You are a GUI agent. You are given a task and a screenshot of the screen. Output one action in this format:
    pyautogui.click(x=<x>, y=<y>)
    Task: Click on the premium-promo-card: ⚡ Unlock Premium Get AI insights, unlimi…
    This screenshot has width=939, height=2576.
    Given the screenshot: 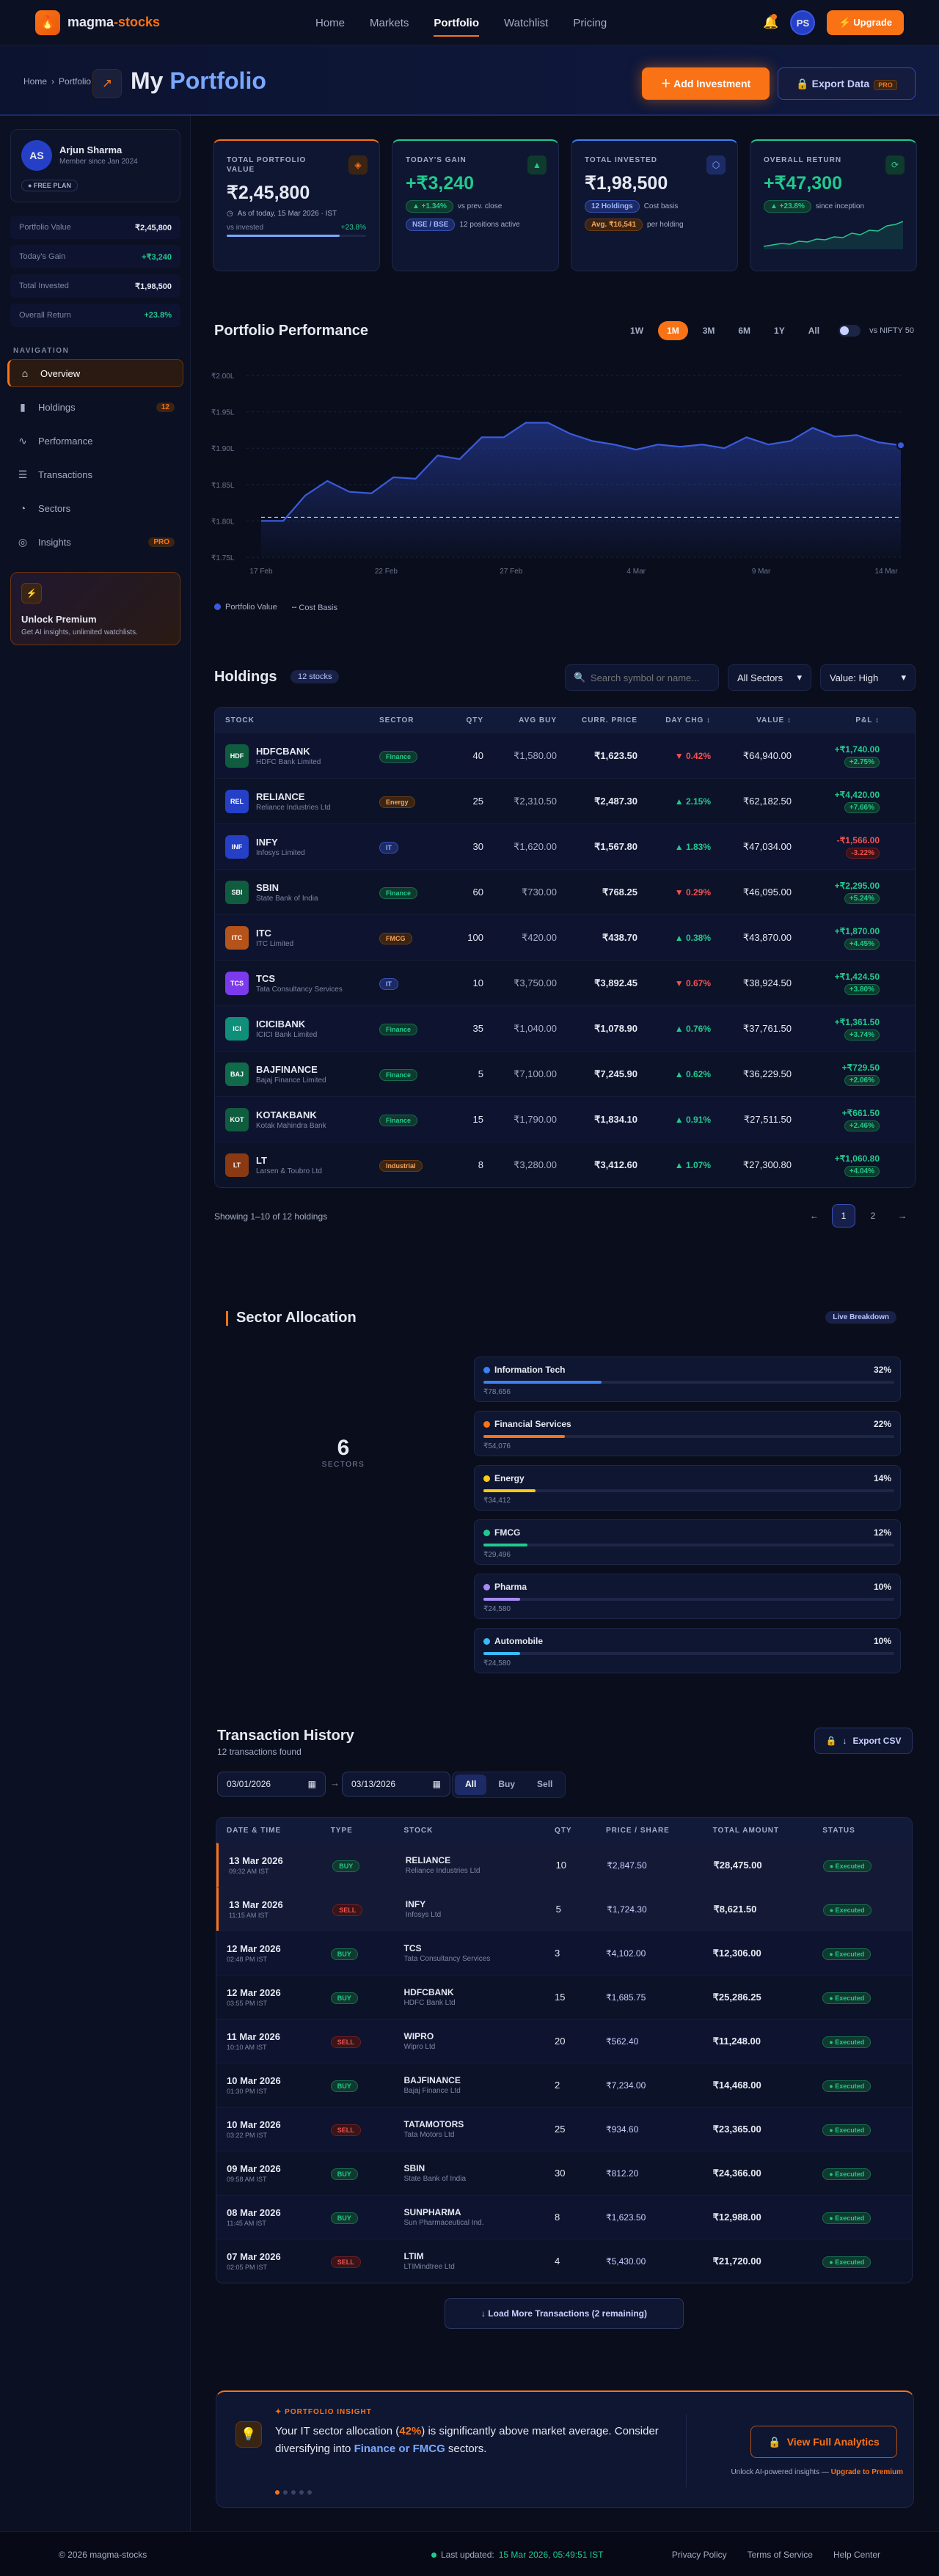 What is the action you would take?
    pyautogui.click(x=95, y=609)
    